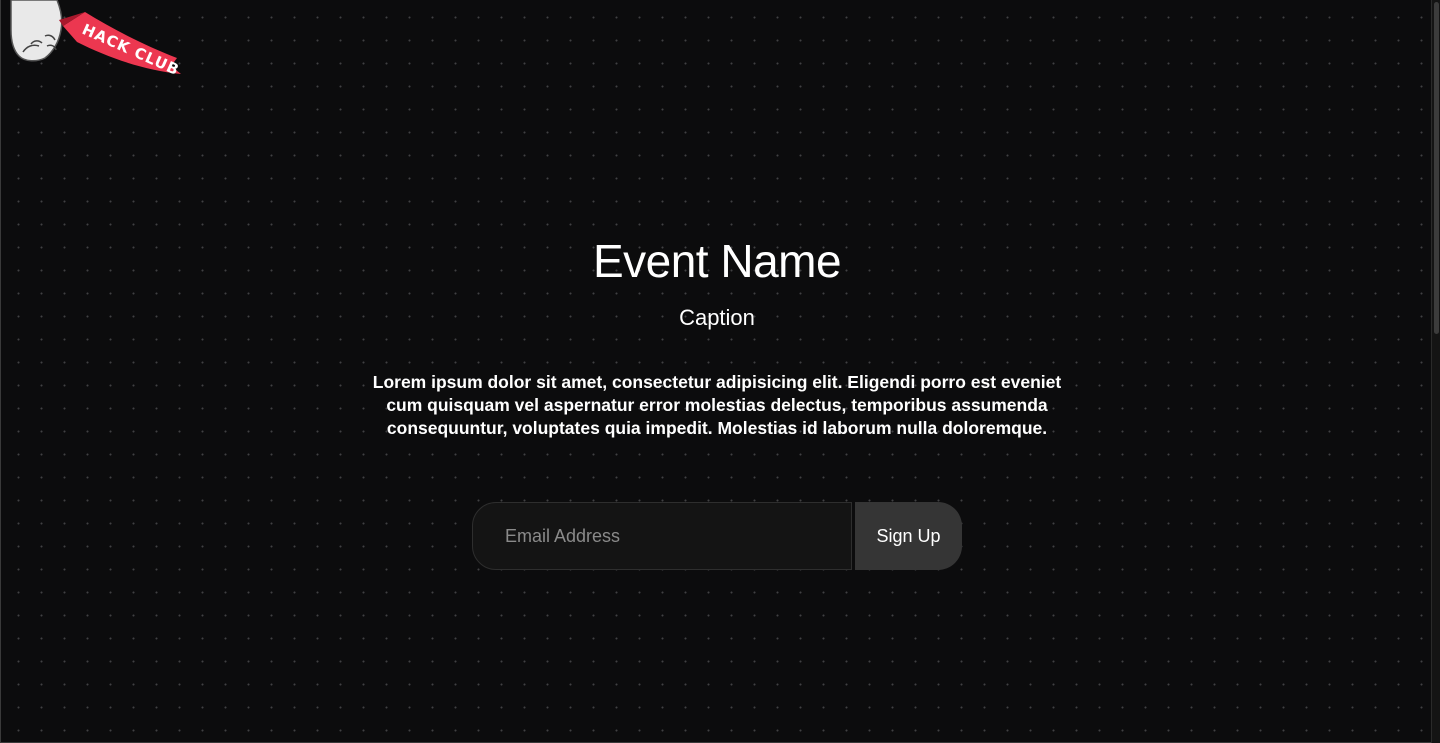 The height and width of the screenshot is (743, 1440). I want to click on event-caption: Caption, so click(717, 317).